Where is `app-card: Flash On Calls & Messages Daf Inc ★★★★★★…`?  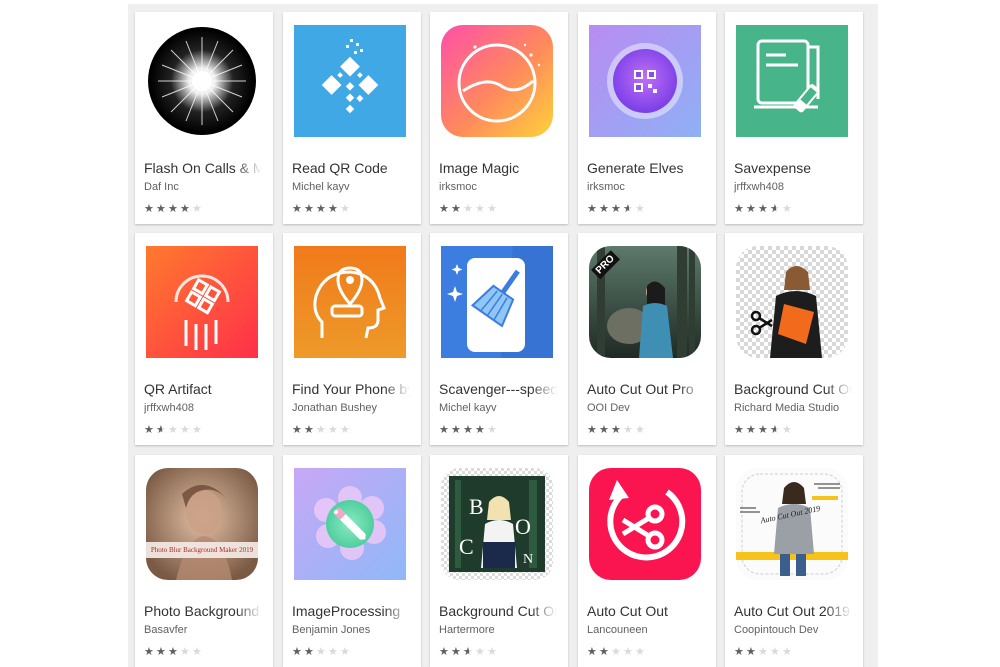 app-card: Flash On Calls & Messages Daf Inc ★★★★★★… is located at coordinates (204, 118).